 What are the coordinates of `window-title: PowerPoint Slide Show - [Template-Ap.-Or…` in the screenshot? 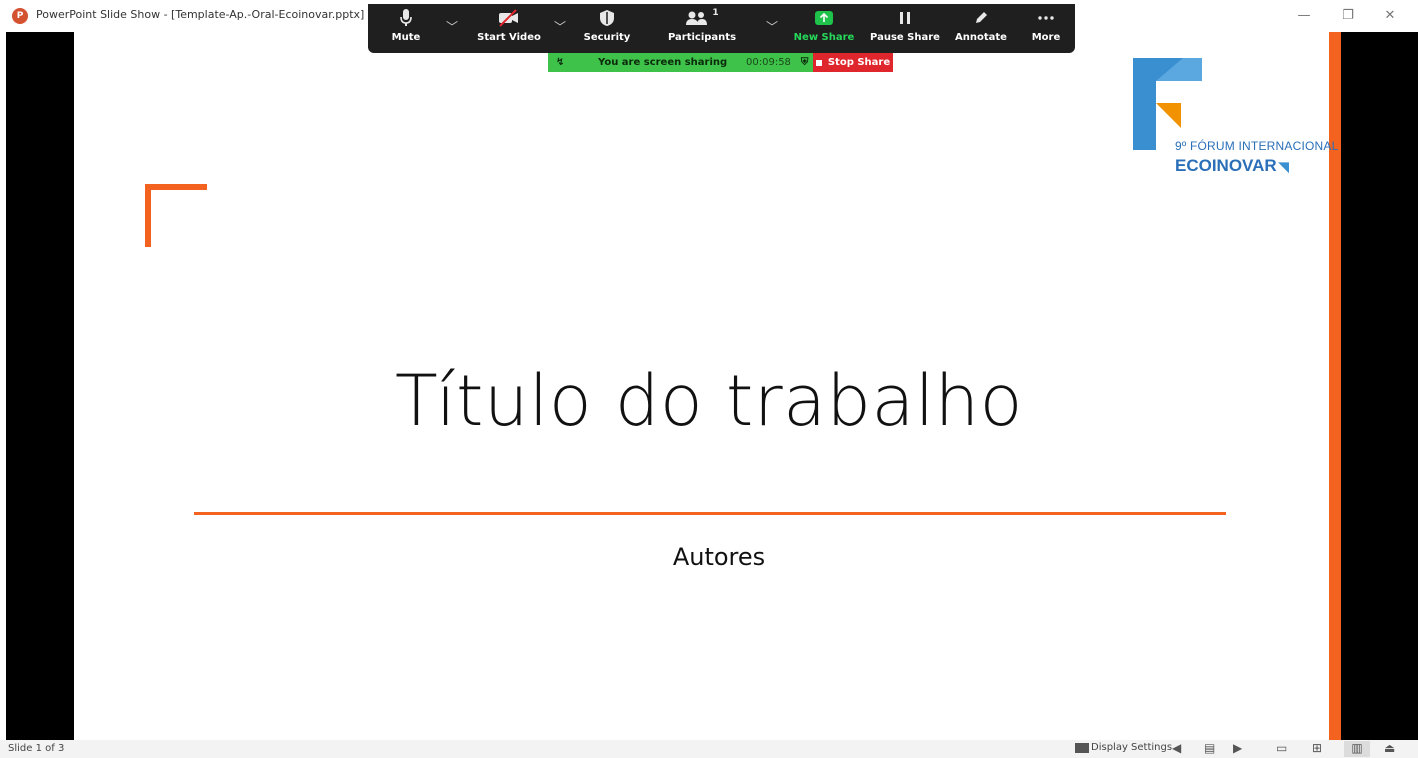 It's located at (201, 14).